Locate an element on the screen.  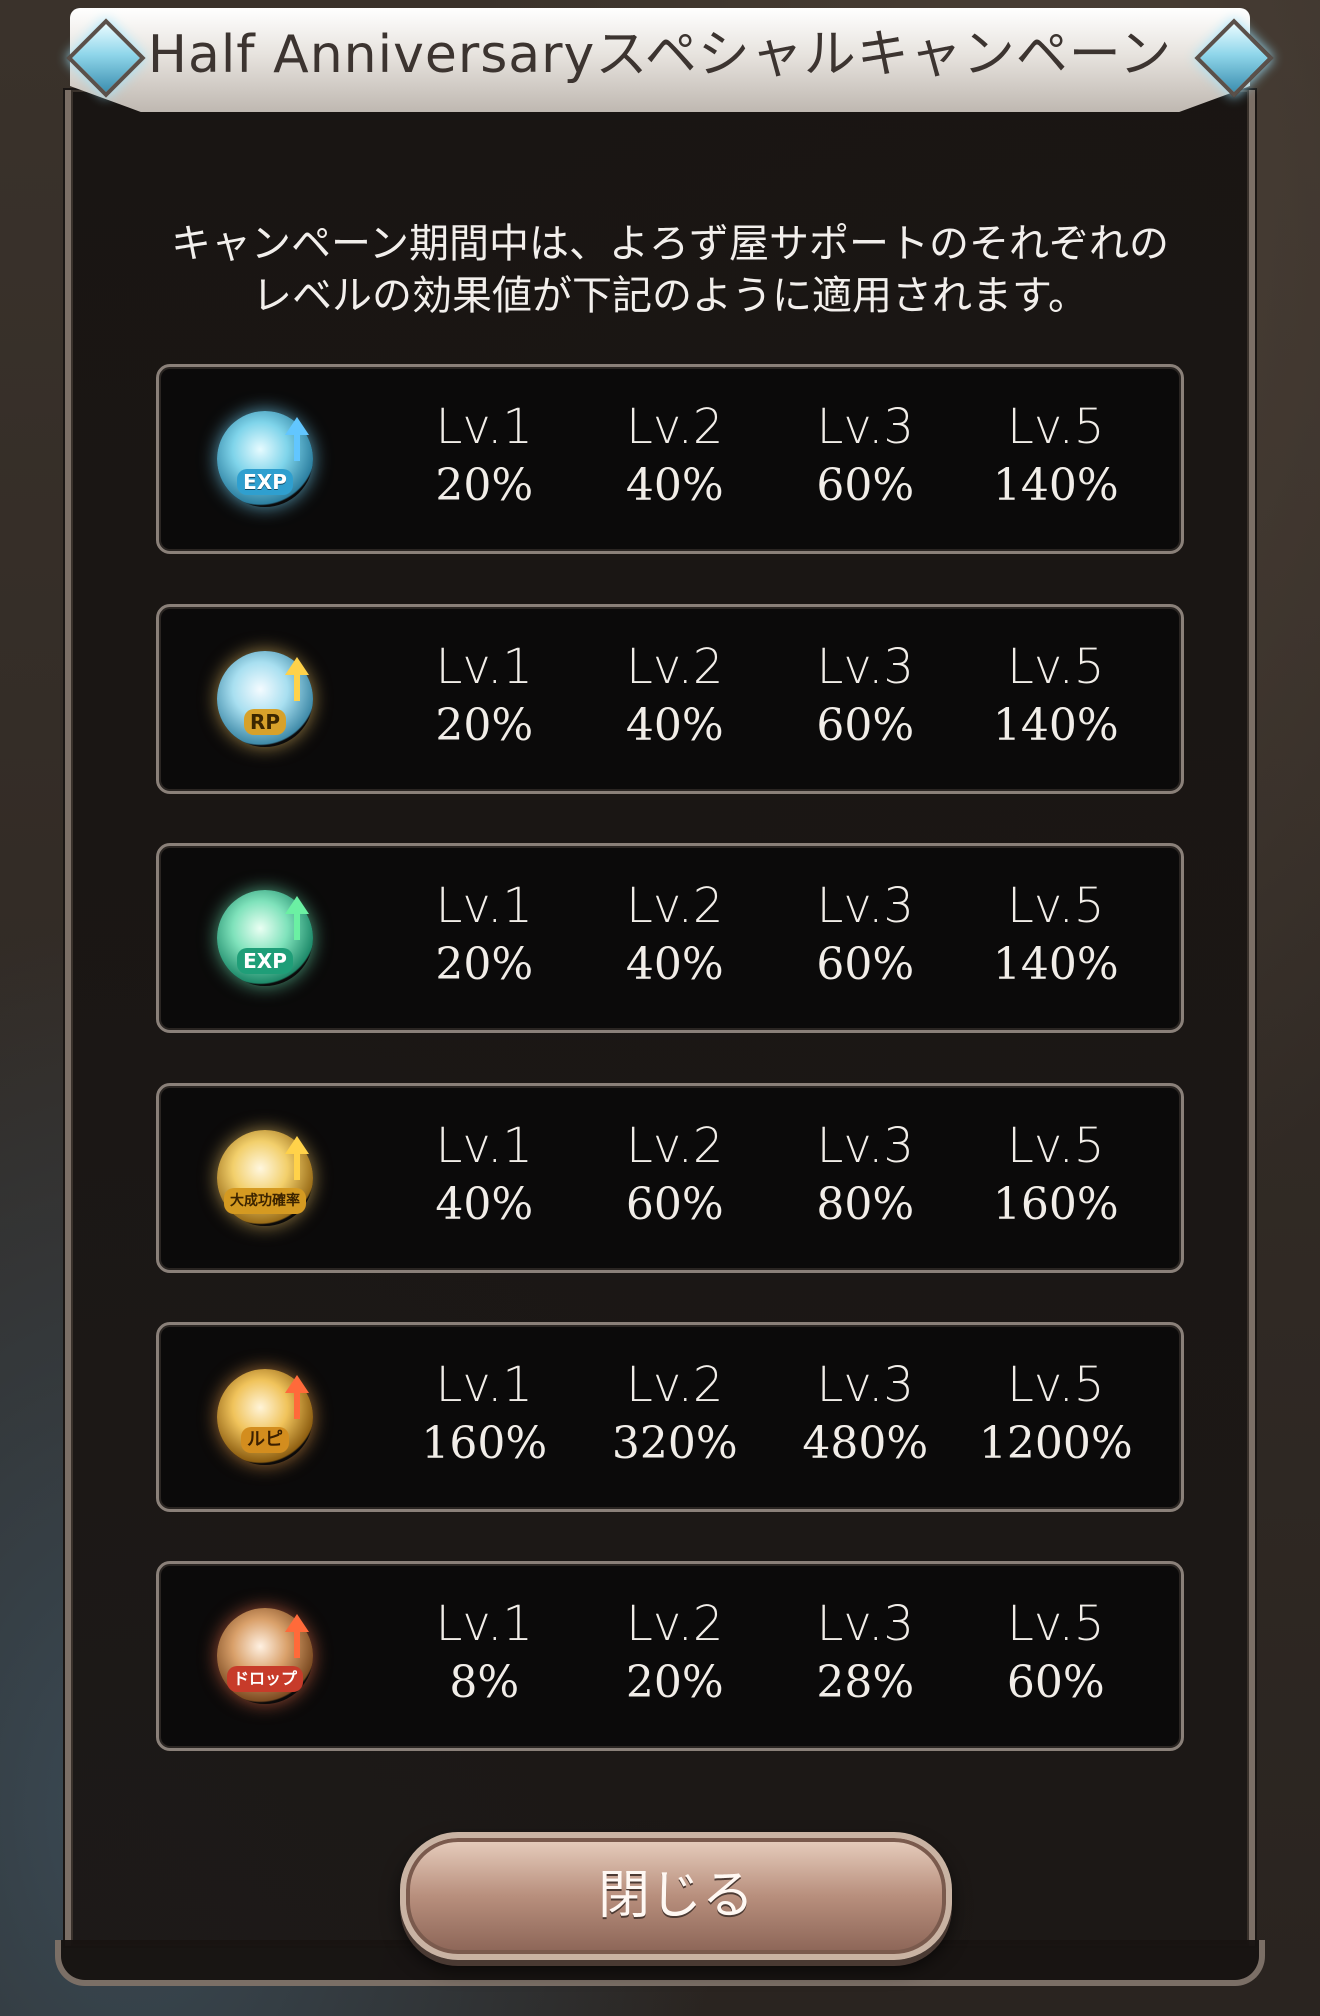
effect-row-craft-exp: EXP Lv.1 20% Lv.2 40% Lv.3 60% Lv.5 140% is located at coordinates (670, 938).